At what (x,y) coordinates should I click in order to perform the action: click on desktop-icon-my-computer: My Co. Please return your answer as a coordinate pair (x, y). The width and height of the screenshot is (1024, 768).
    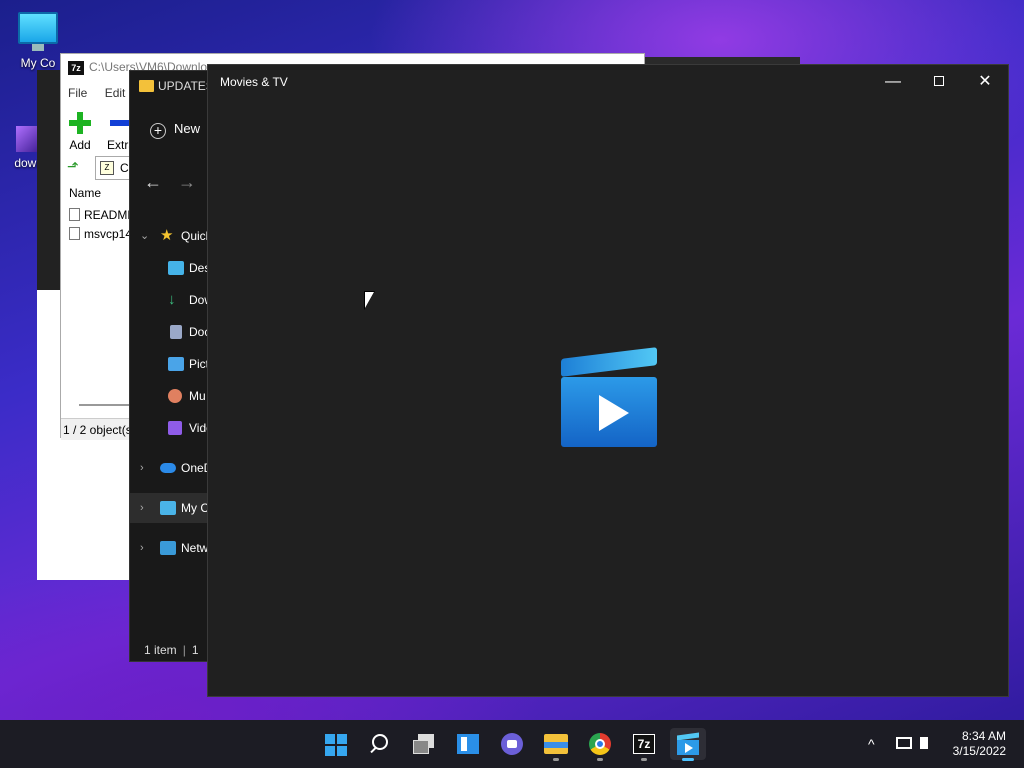
    Looking at the image, I should click on (38, 41).